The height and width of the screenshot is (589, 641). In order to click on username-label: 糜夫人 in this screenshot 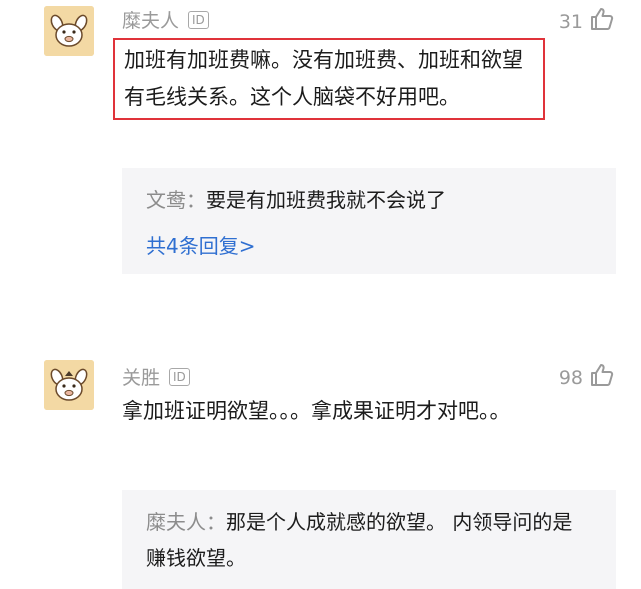, I will do `click(151, 21)`.